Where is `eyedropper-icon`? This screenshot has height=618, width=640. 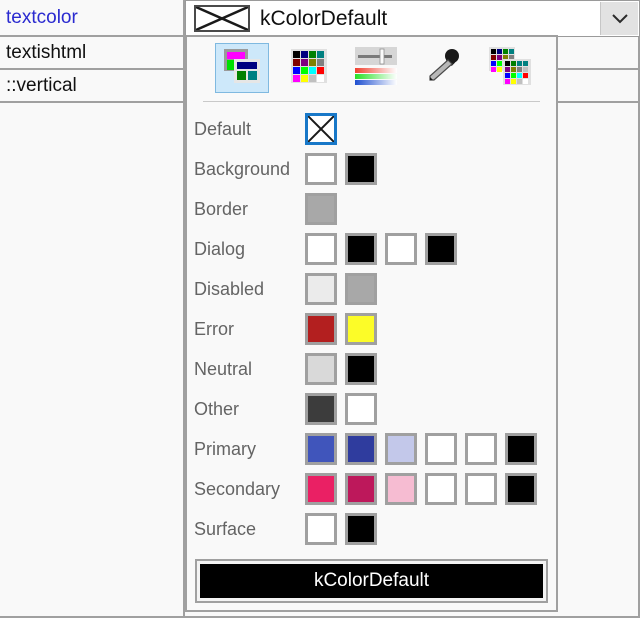
eyedropper-icon is located at coordinates (443, 68).